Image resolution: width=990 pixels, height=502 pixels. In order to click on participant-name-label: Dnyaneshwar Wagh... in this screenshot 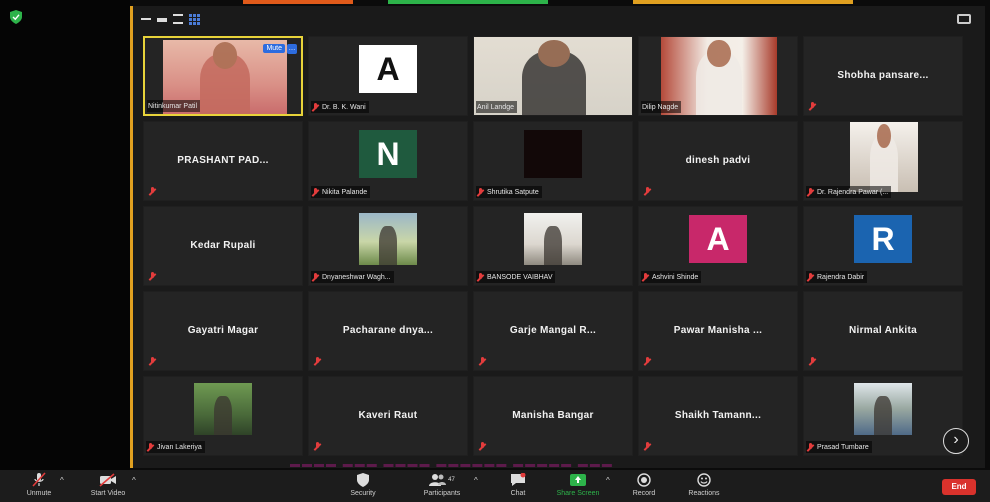, I will do `click(352, 277)`.